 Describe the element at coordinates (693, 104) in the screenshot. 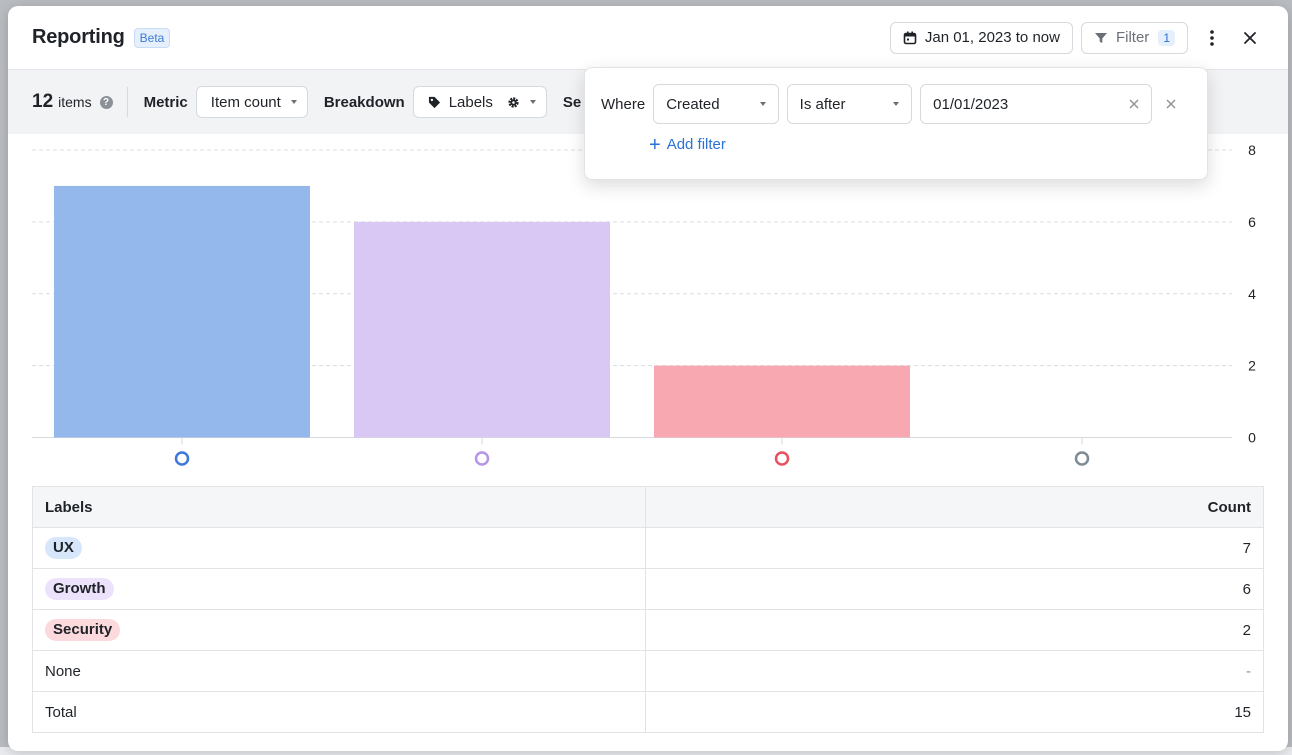

I see `filter-field-value: Created` at that location.